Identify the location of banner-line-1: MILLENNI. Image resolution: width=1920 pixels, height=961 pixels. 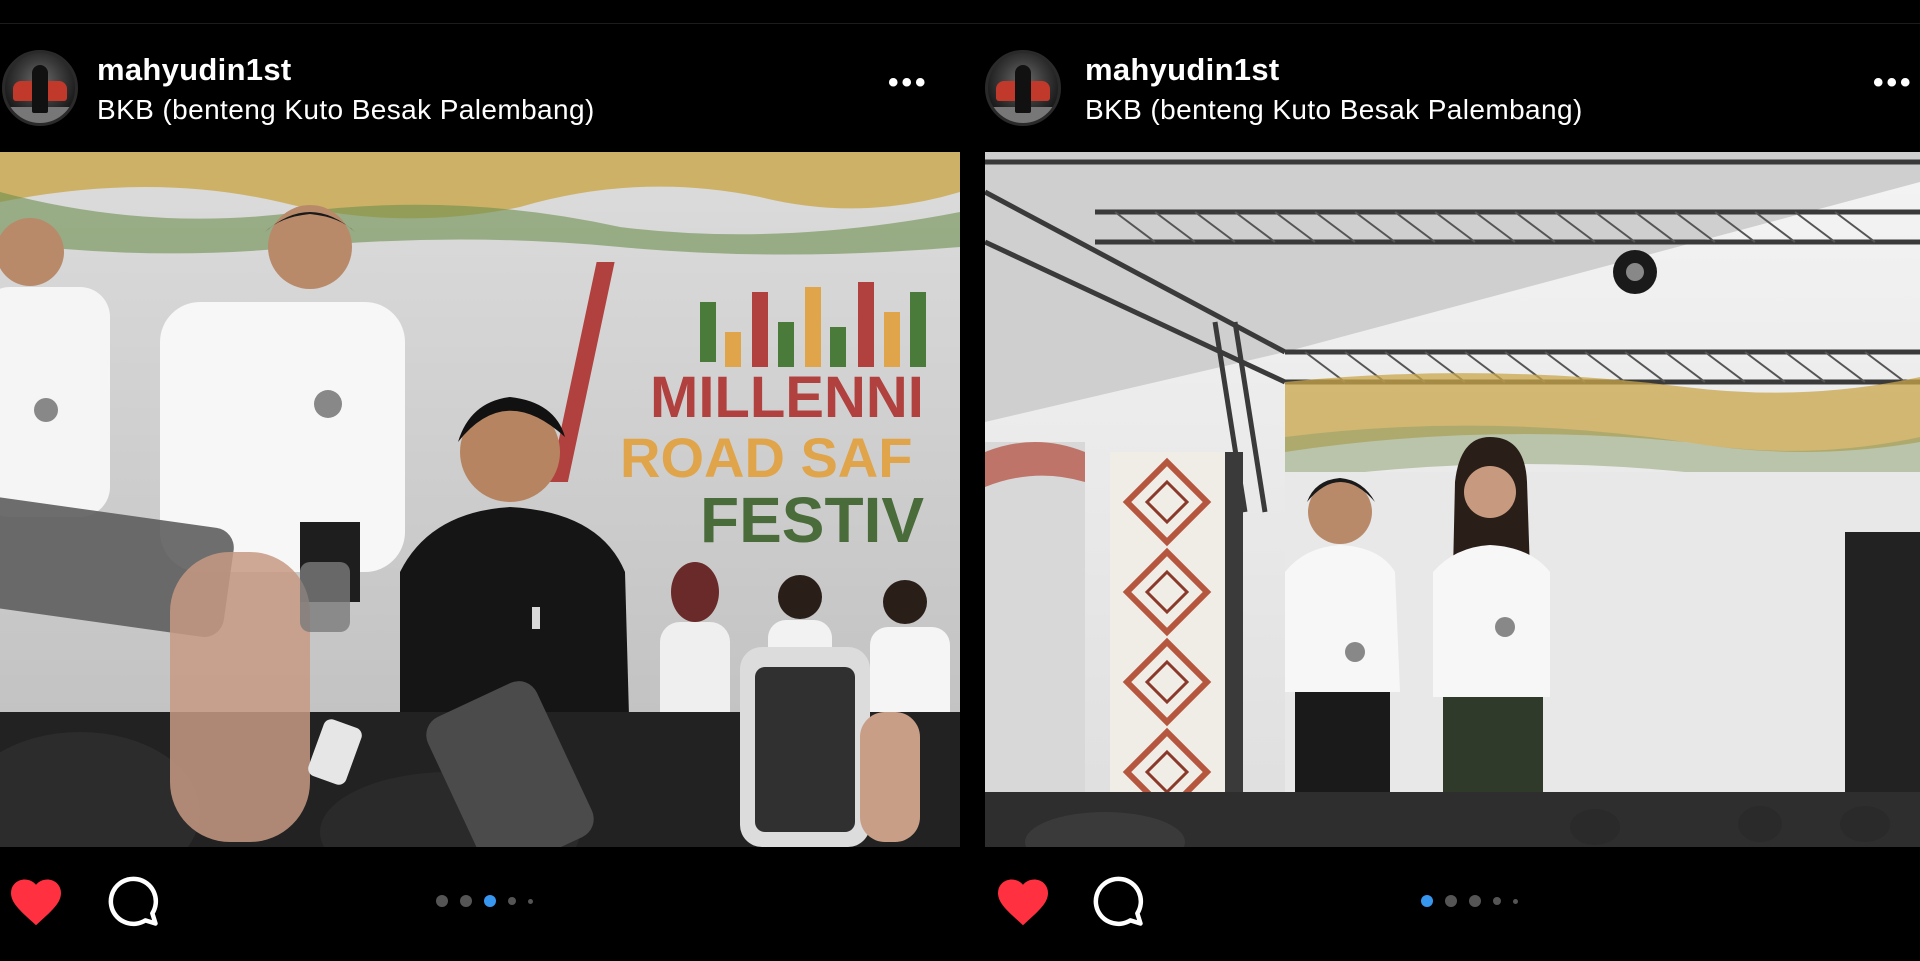
(787, 397).